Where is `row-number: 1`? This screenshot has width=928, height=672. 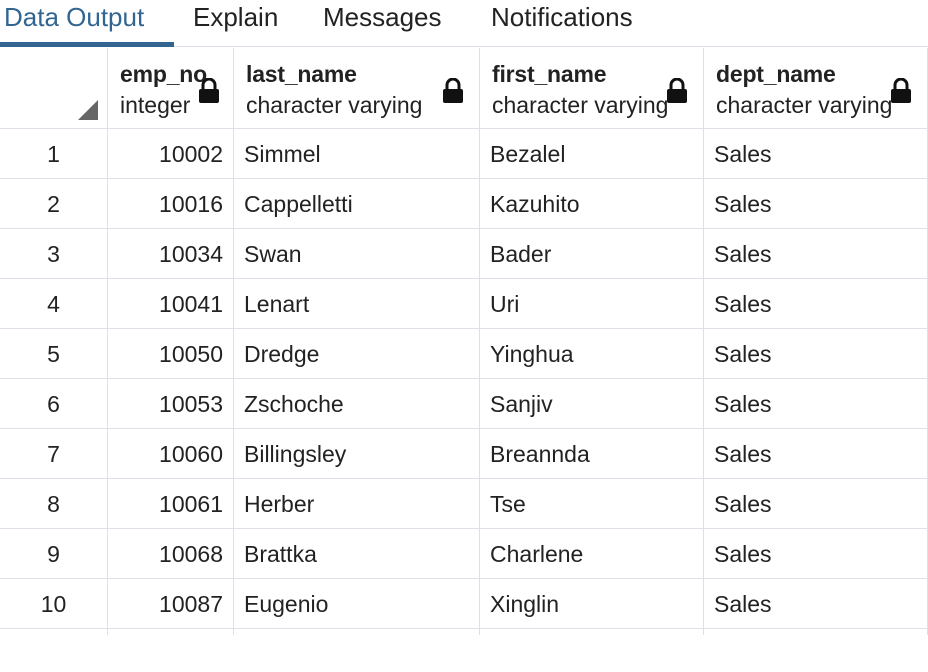 row-number: 1 is located at coordinates (54, 154).